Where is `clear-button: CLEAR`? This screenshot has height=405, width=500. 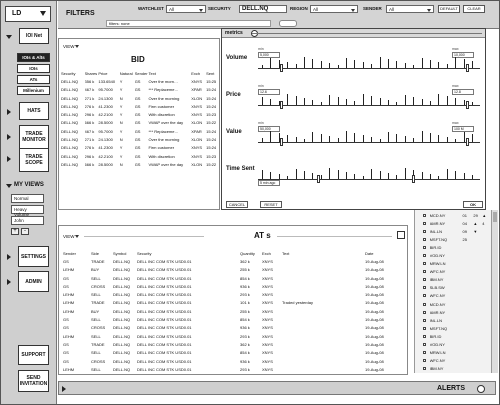
clear-button: CLEAR is located at coordinates (474, 9).